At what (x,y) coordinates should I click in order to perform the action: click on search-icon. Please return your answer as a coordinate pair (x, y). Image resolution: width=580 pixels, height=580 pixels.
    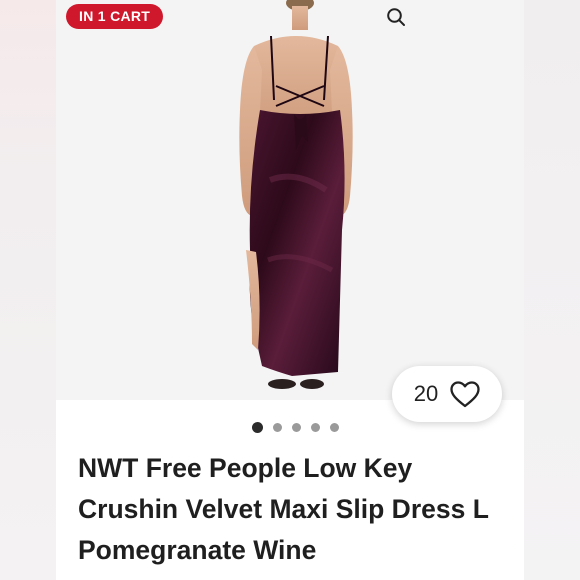
    Looking at the image, I should click on (396, 17).